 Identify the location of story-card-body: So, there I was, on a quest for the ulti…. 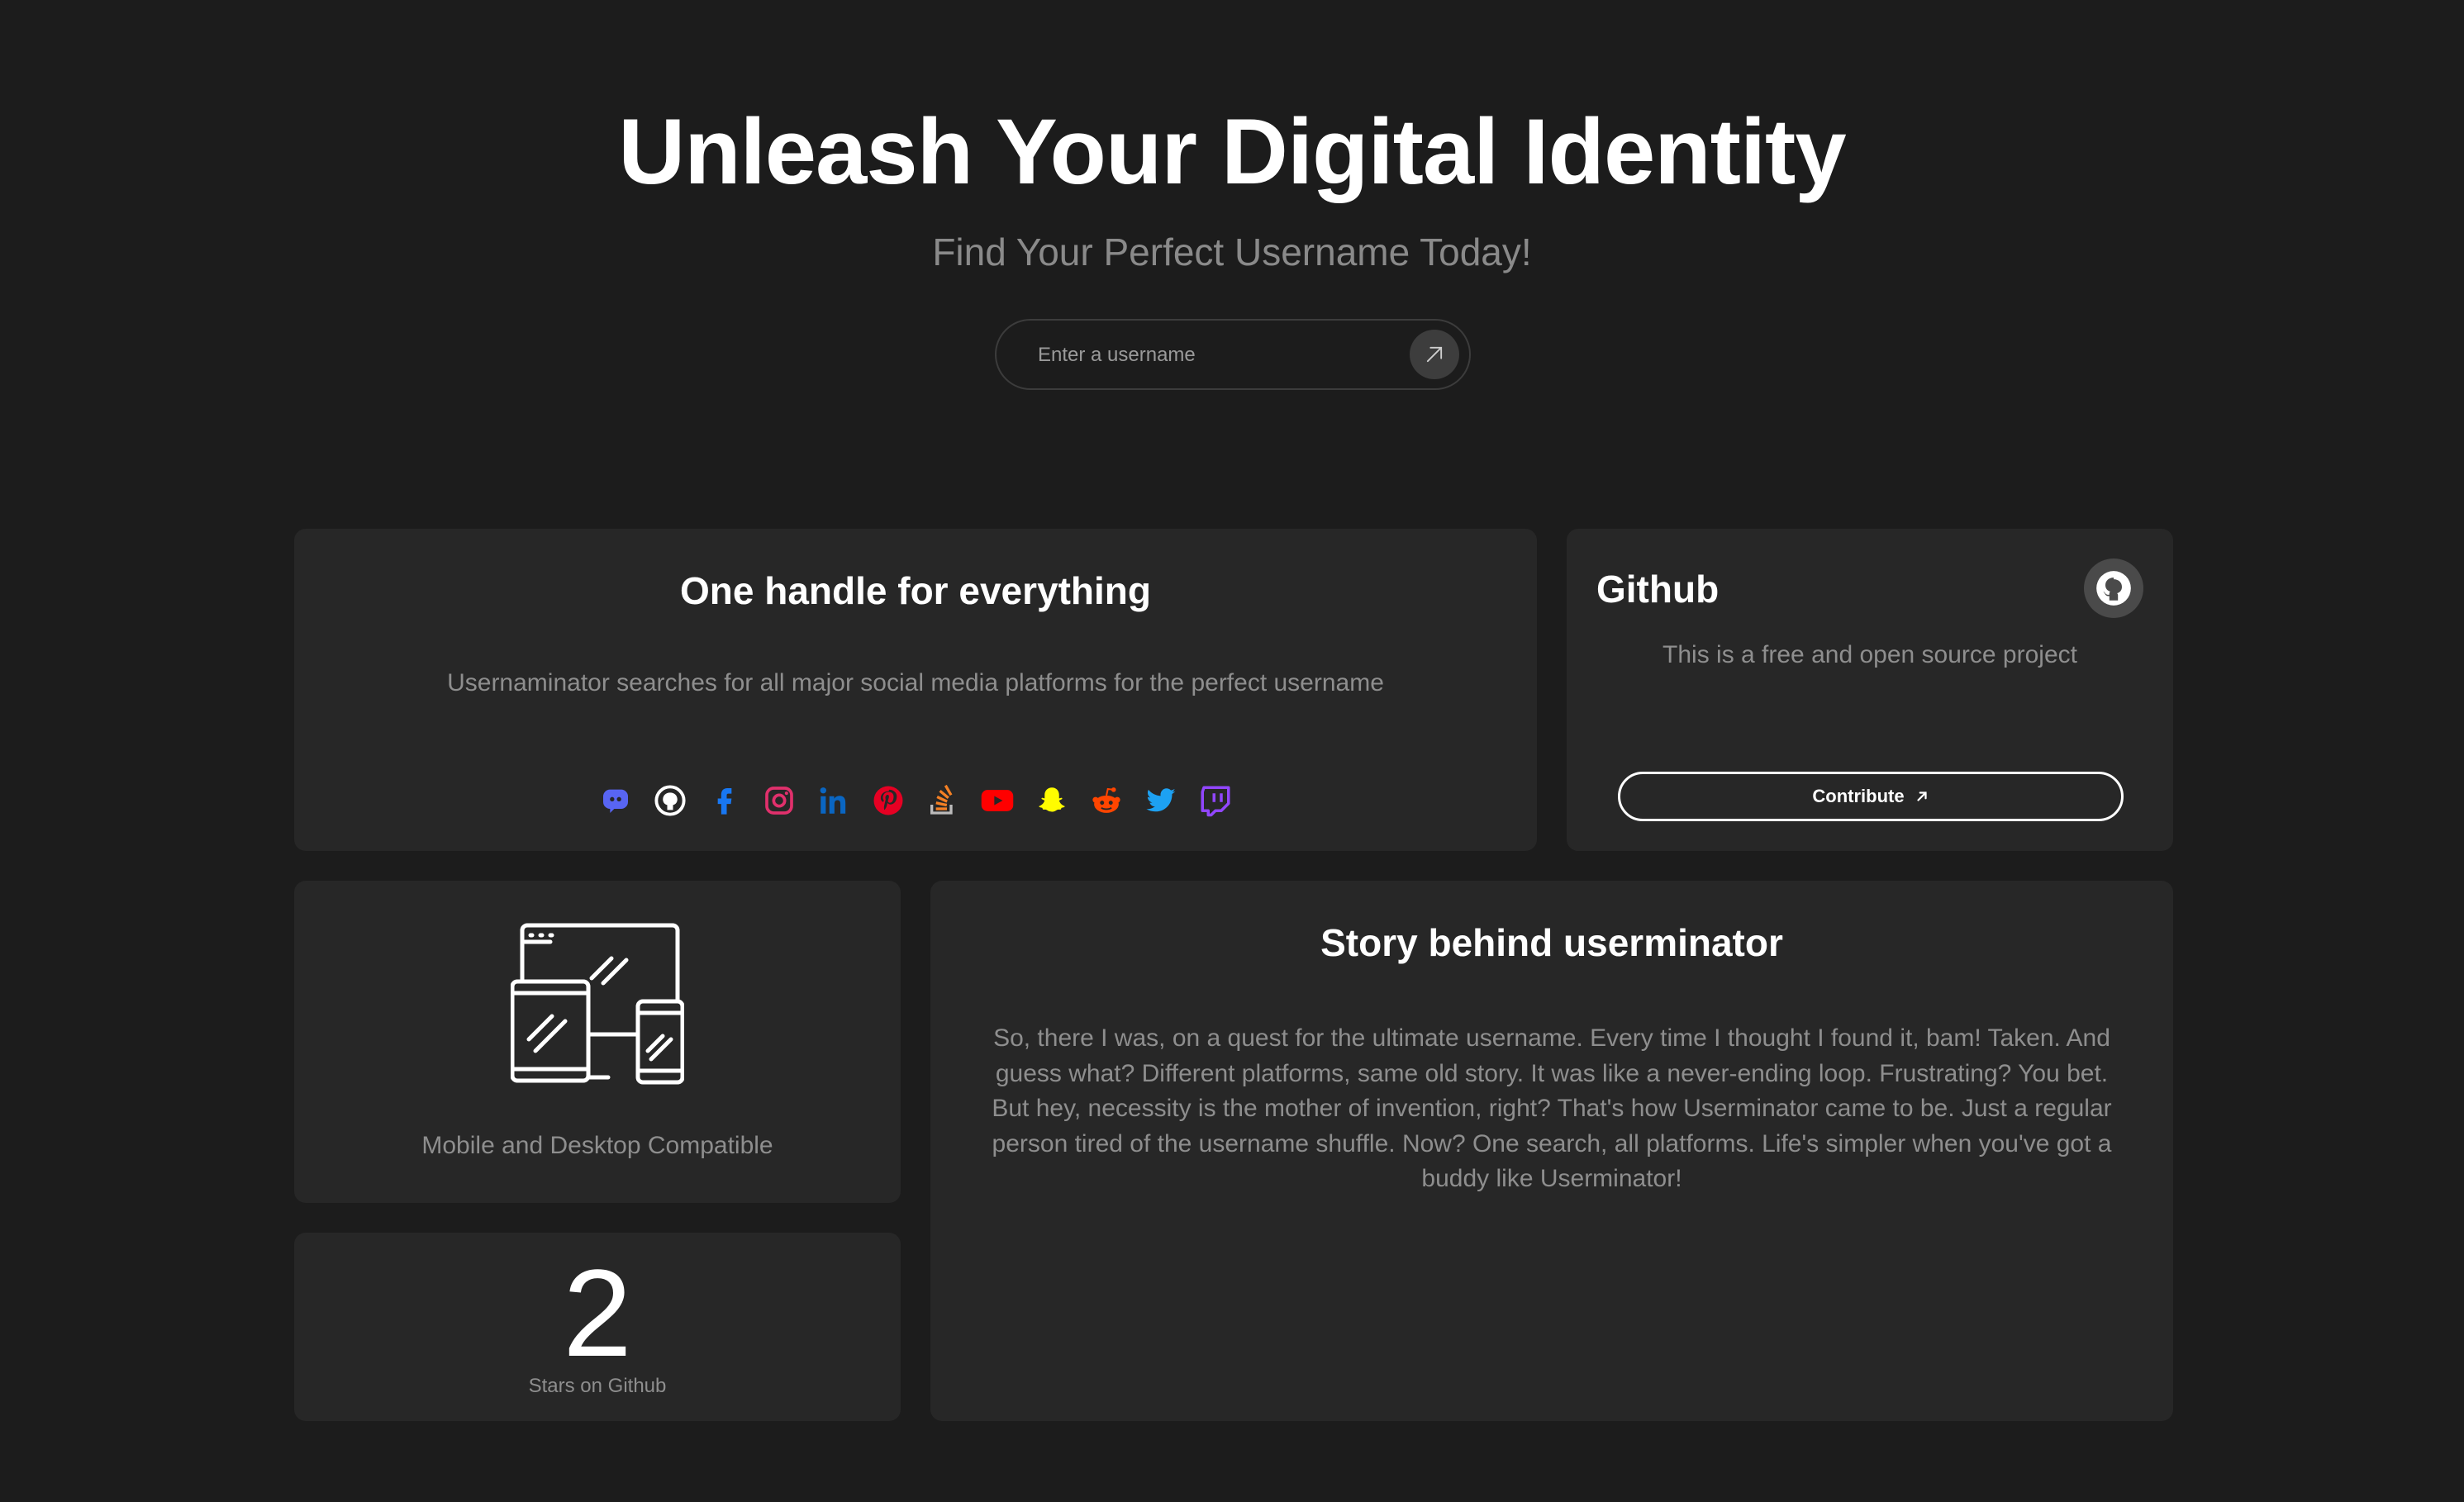
(1552, 1108).